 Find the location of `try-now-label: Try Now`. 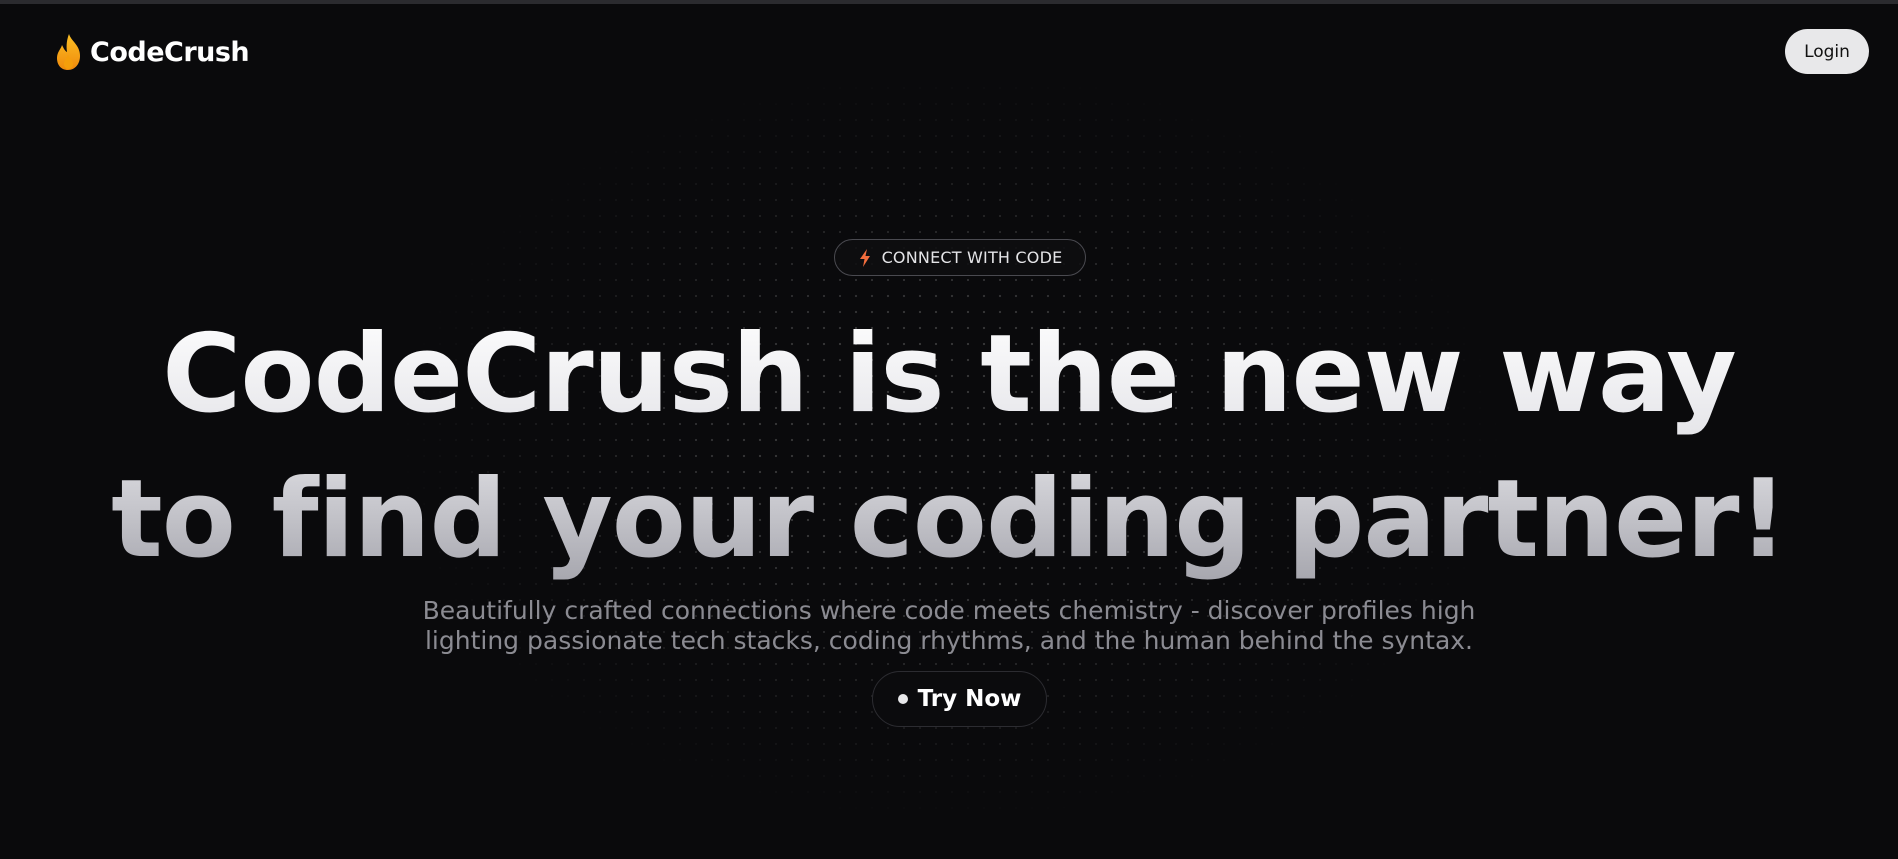

try-now-label: Try Now is located at coordinates (969, 699).